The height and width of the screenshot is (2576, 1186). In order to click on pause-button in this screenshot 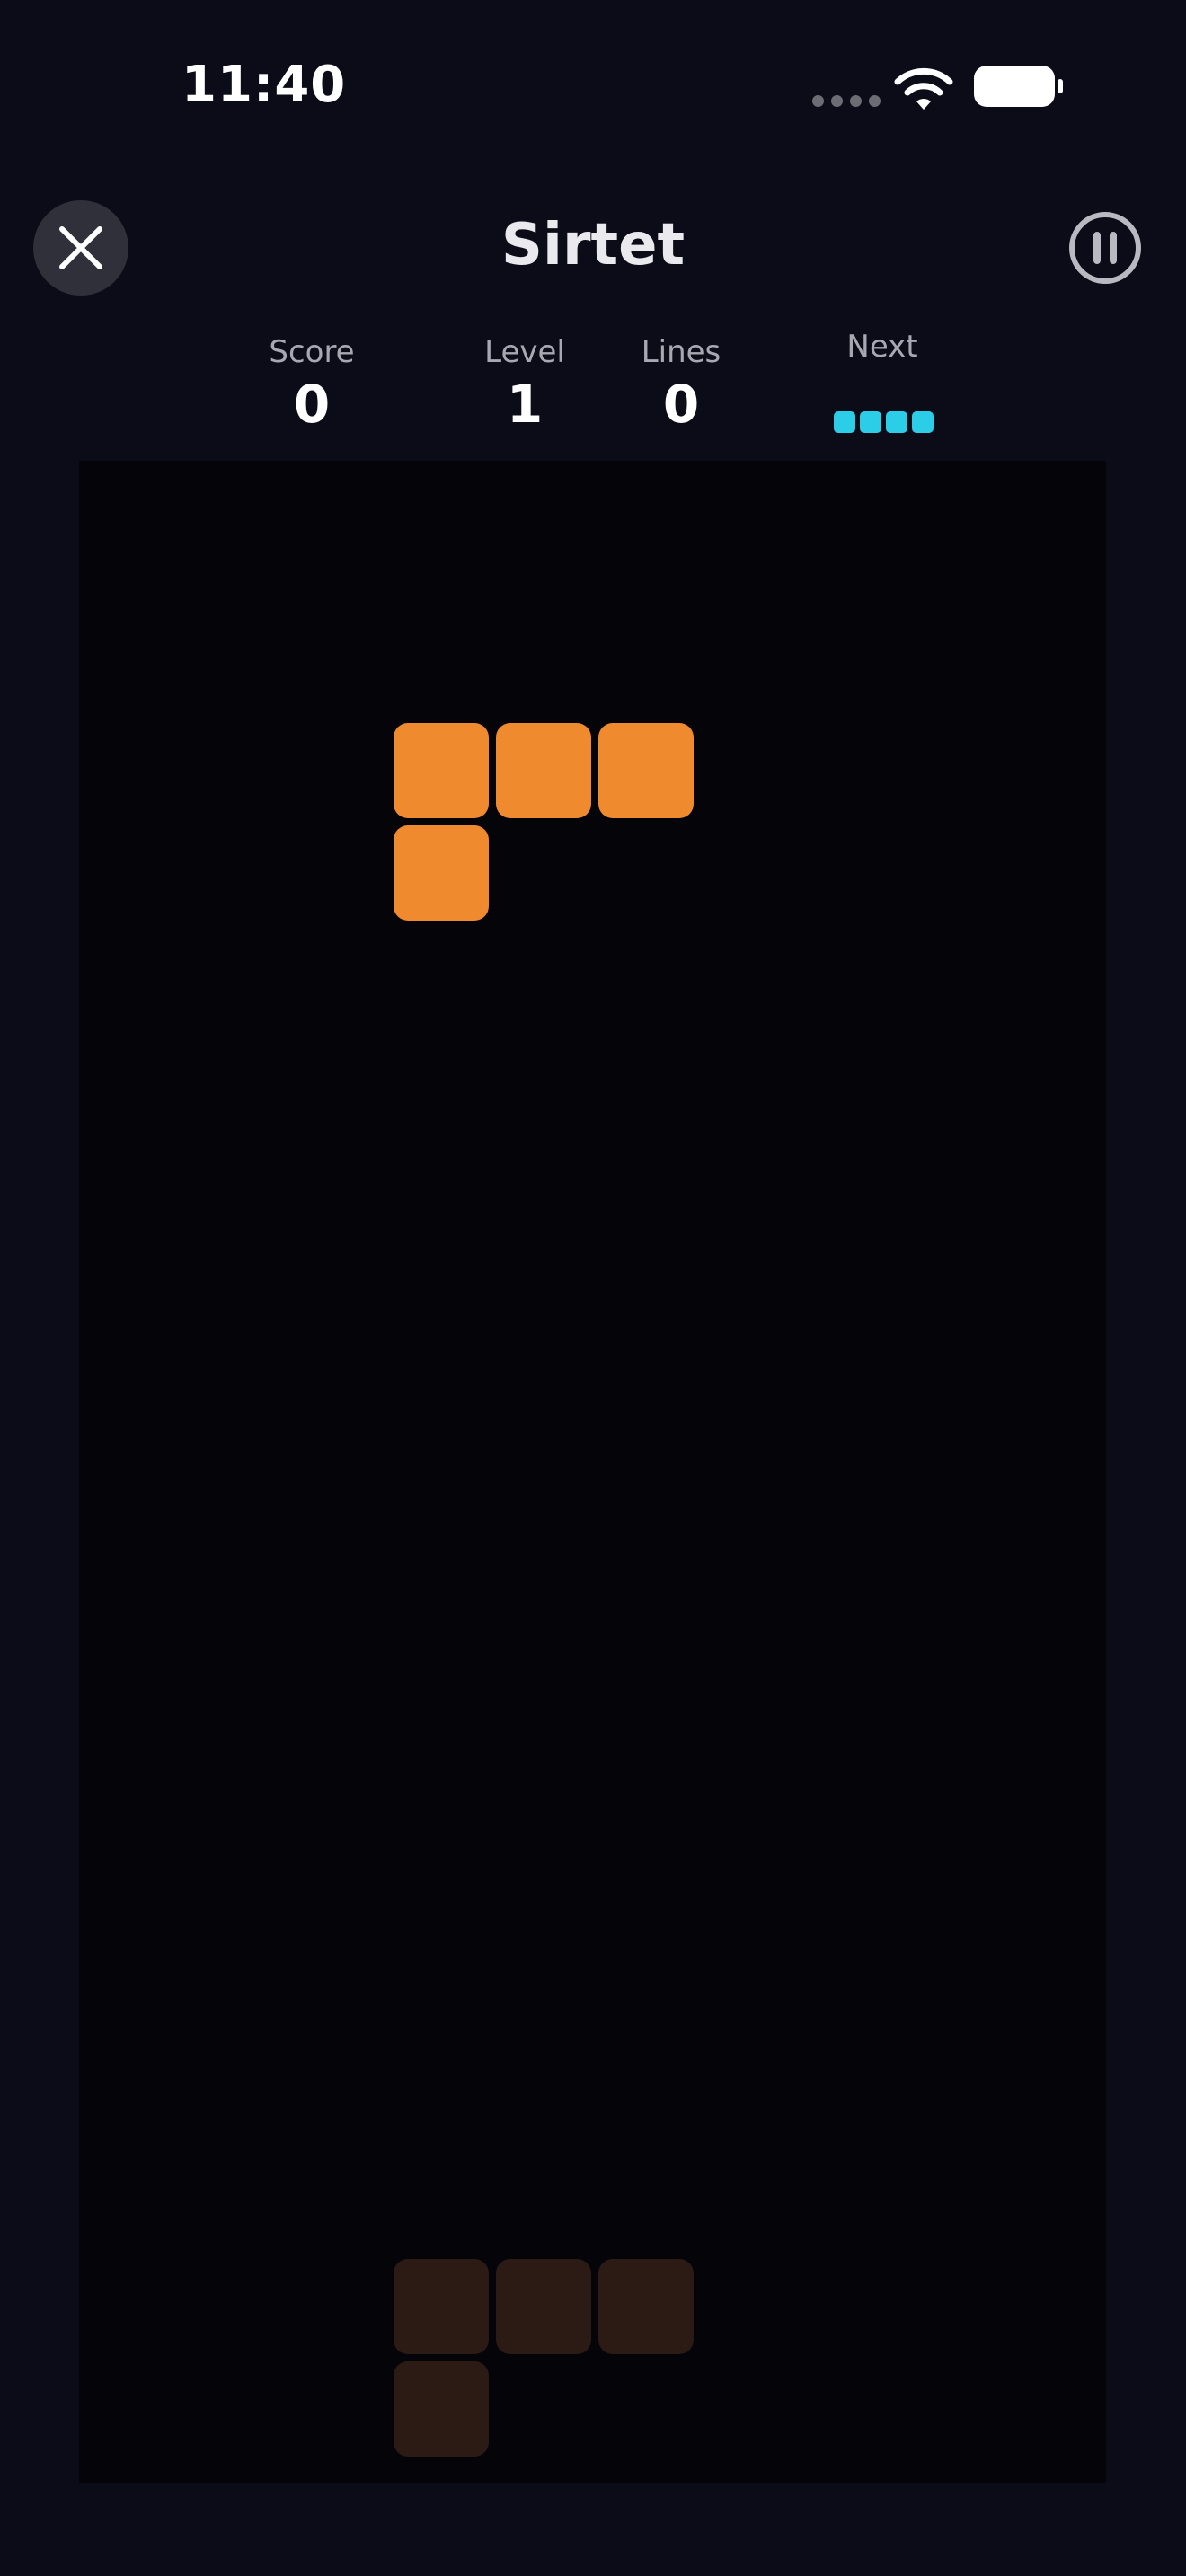, I will do `click(1105, 248)`.